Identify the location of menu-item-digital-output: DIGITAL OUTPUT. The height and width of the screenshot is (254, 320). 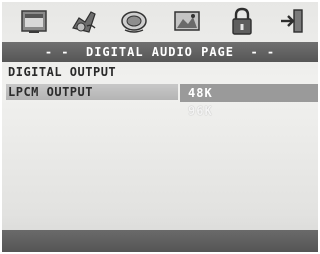
(62, 72).